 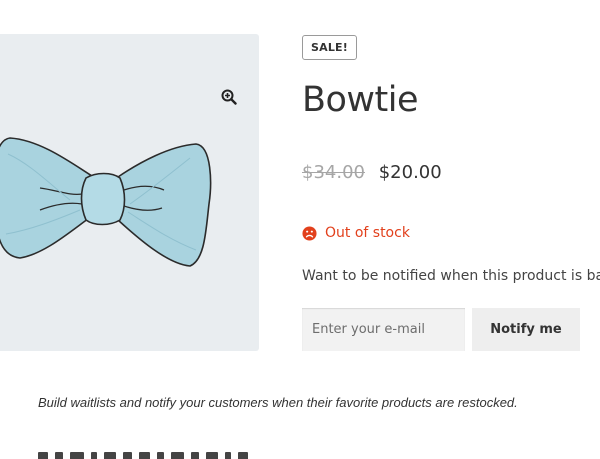 I want to click on truncated-text-line, so click(x=143, y=455).